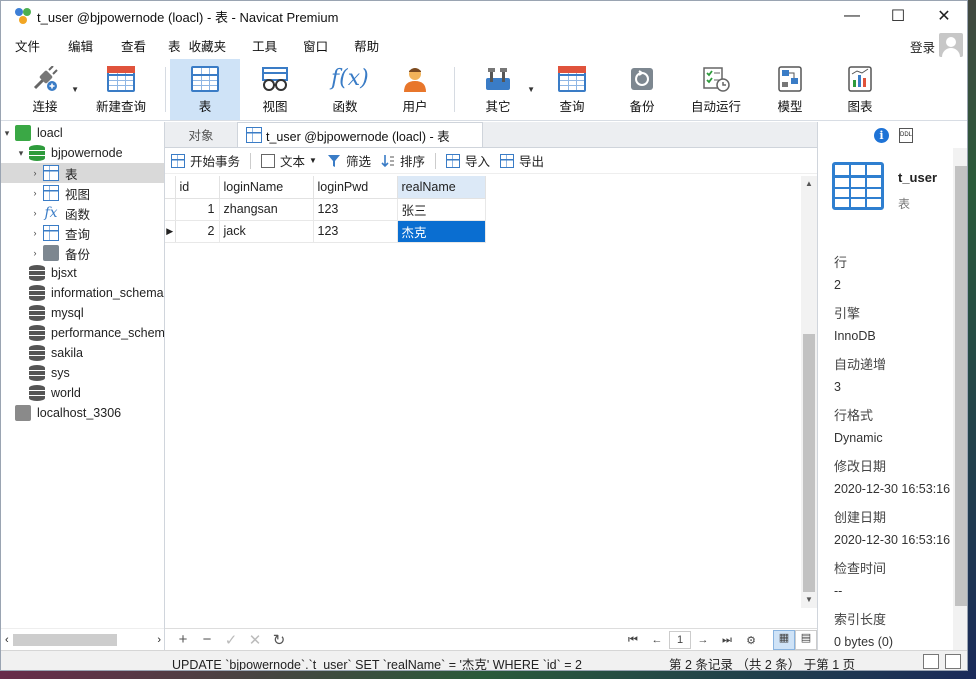 The image size is (976, 679). What do you see at coordinates (7, 640) in the screenshot?
I see `scroll-left-icon: ‹` at bounding box center [7, 640].